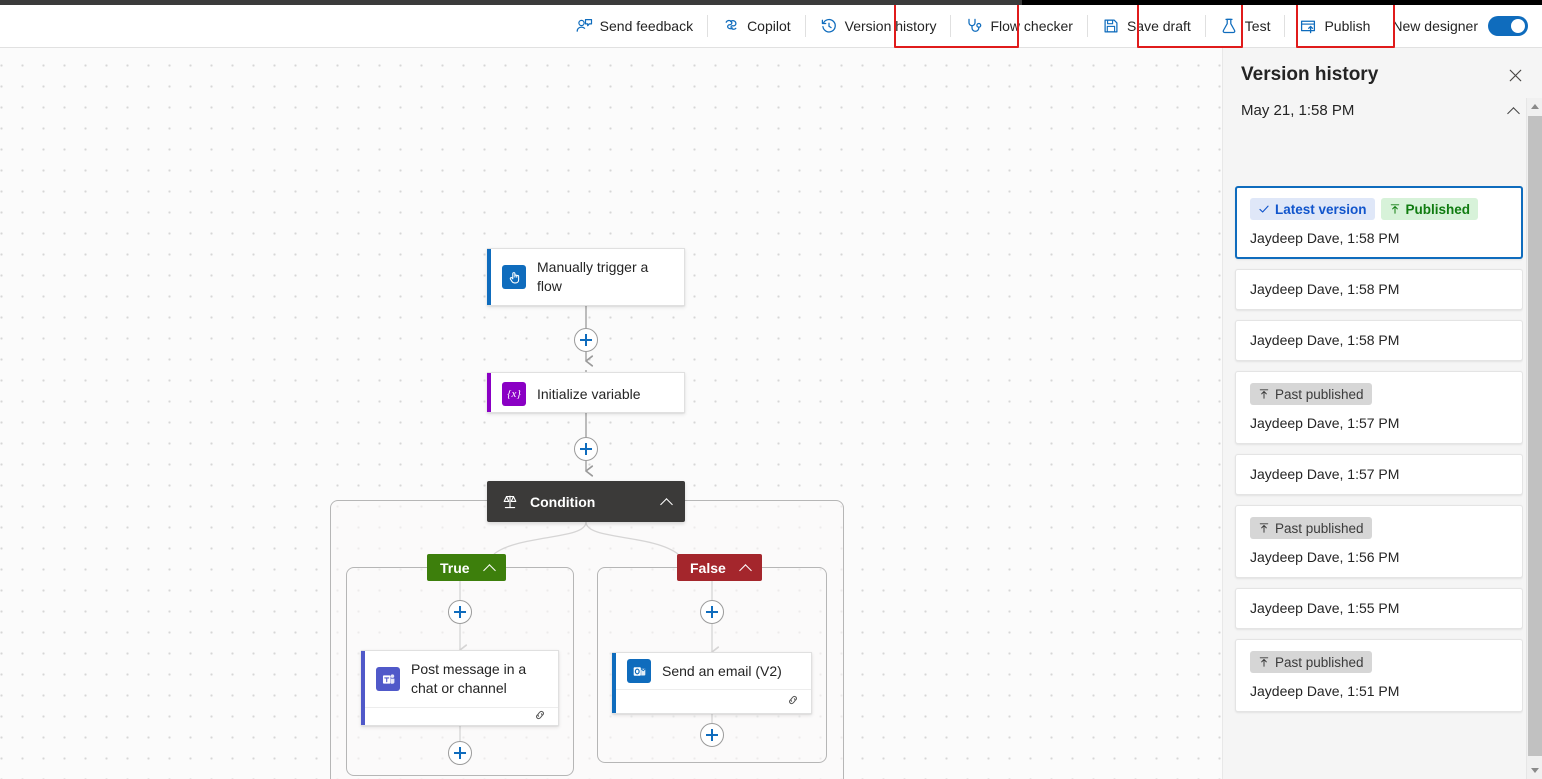  I want to click on node-main: Manually trigger a flow, so click(587, 277).